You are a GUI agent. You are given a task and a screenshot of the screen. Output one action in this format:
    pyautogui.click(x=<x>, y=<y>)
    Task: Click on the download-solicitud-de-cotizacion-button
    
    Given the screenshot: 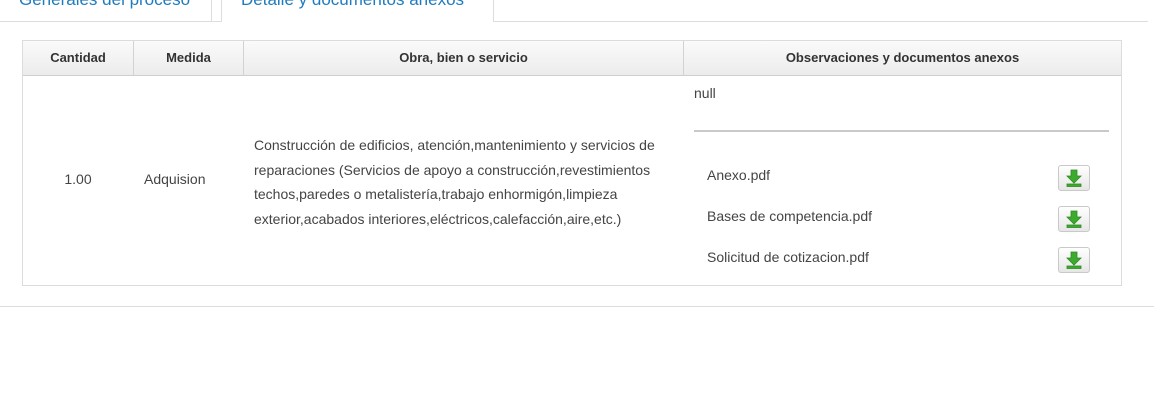 What is the action you would take?
    pyautogui.click(x=1074, y=260)
    